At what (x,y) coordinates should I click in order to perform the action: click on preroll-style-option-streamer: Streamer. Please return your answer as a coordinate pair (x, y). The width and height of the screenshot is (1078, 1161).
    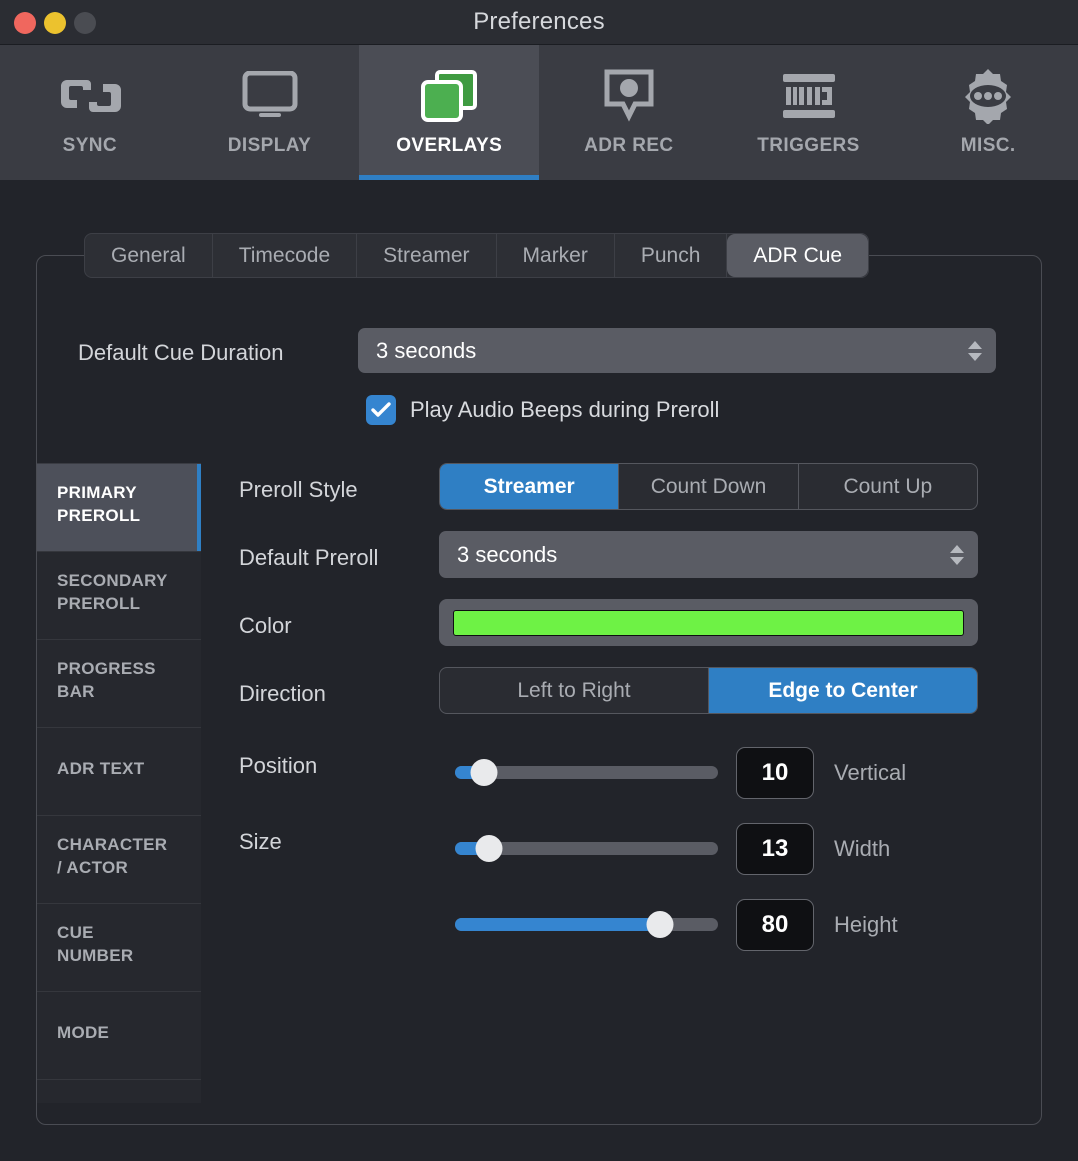
    Looking at the image, I should click on (530, 486).